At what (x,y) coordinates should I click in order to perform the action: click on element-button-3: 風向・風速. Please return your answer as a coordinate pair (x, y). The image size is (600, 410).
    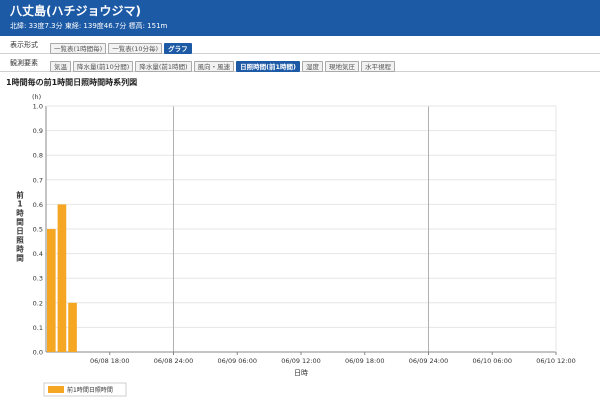
    Looking at the image, I should click on (214, 66).